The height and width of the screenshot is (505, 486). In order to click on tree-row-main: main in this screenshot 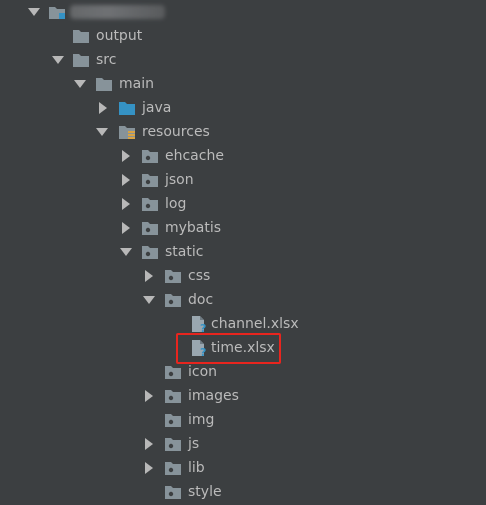, I will do `click(243, 84)`.